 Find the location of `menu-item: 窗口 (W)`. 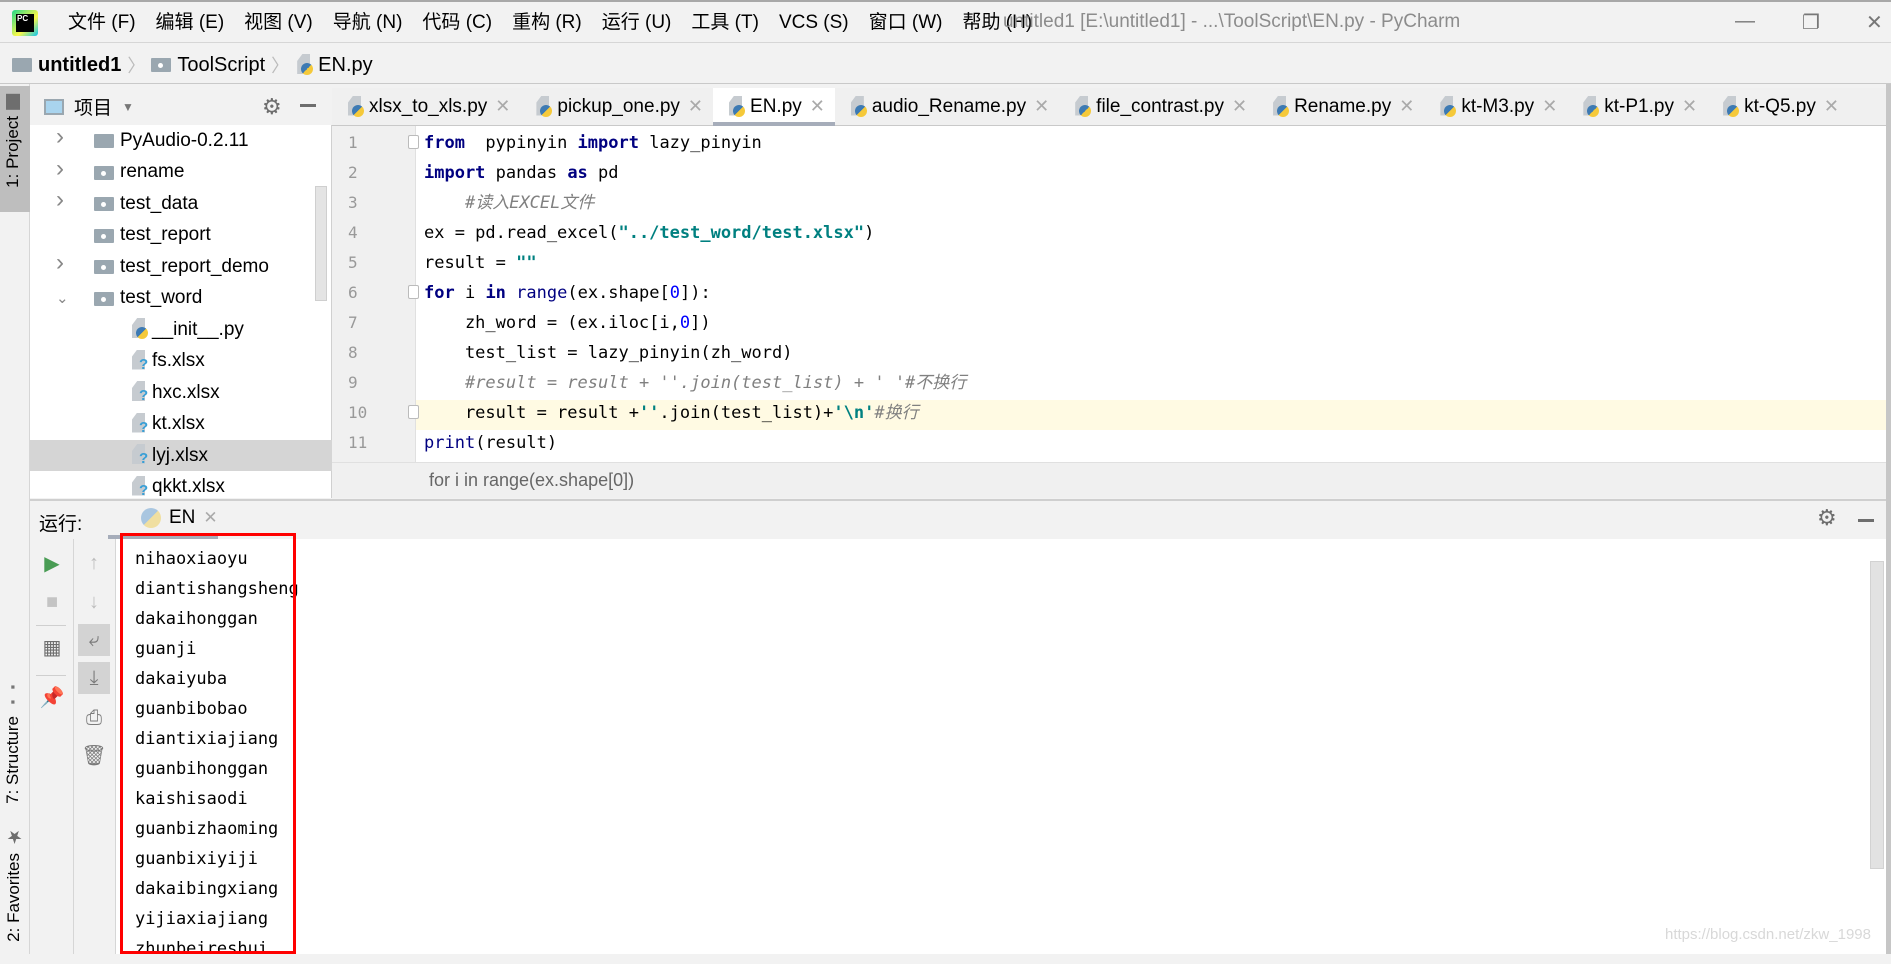

menu-item: 窗口 (W) is located at coordinates (906, 23).